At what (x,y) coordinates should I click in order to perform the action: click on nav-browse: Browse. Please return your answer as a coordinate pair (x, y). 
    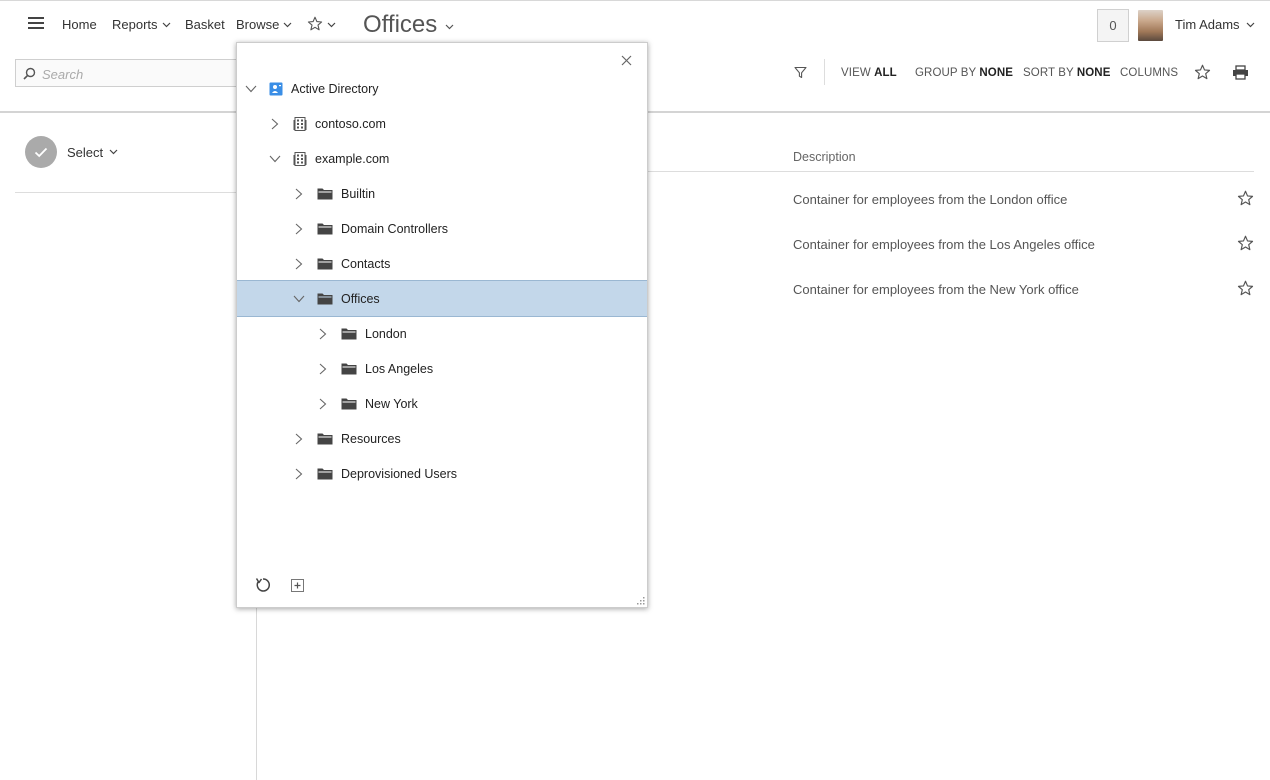
    Looking at the image, I should click on (264, 24).